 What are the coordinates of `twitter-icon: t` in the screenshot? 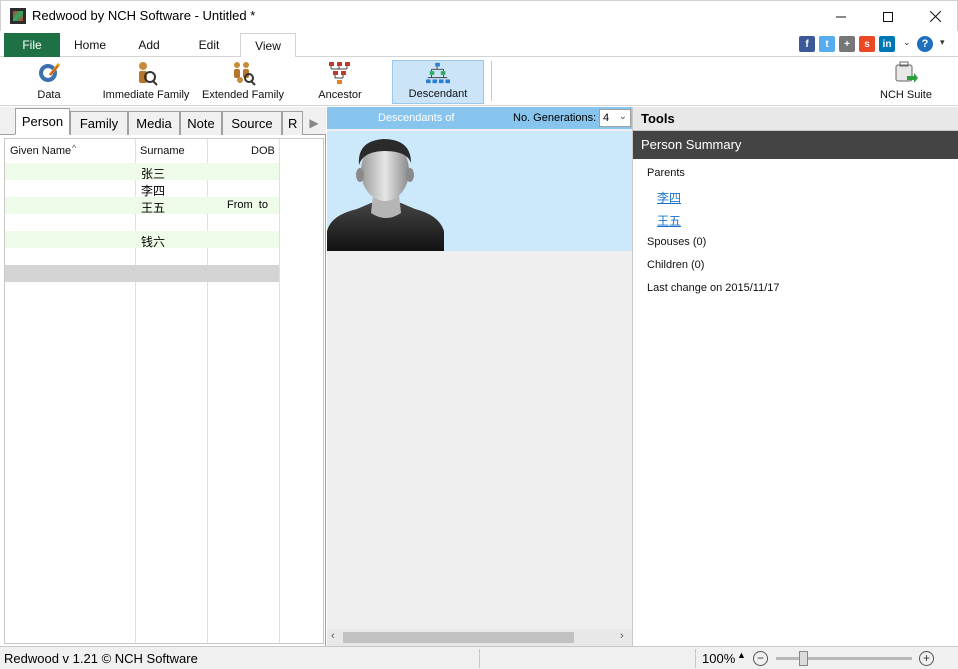 It's located at (827, 44).